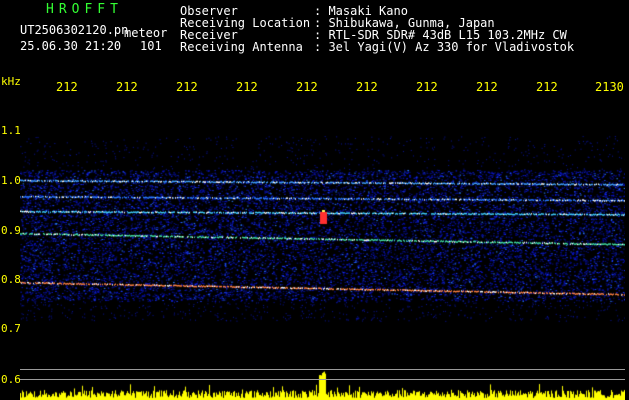  What do you see at coordinates (71, 46) in the screenshot?
I see `date-time: 25.06.30 21:20` at bounding box center [71, 46].